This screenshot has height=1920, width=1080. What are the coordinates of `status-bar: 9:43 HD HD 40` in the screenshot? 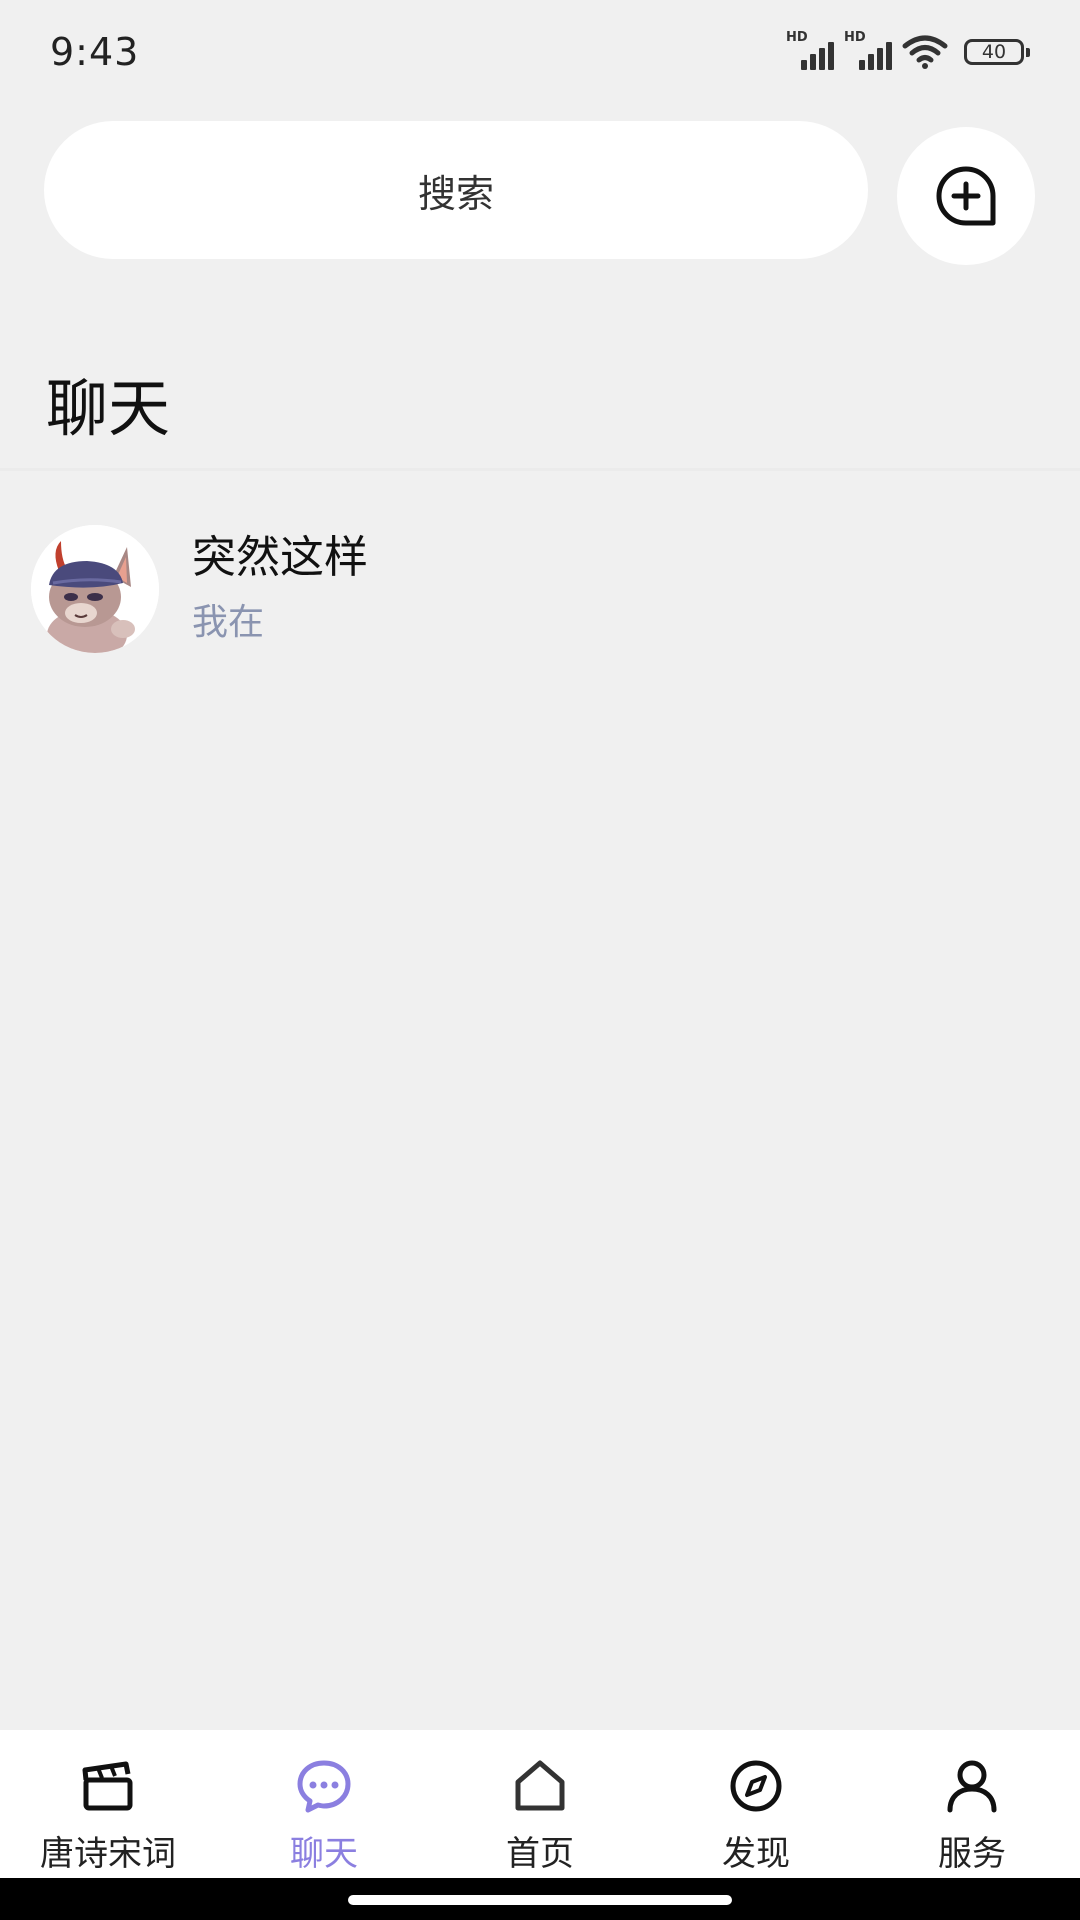 It's located at (540, 52).